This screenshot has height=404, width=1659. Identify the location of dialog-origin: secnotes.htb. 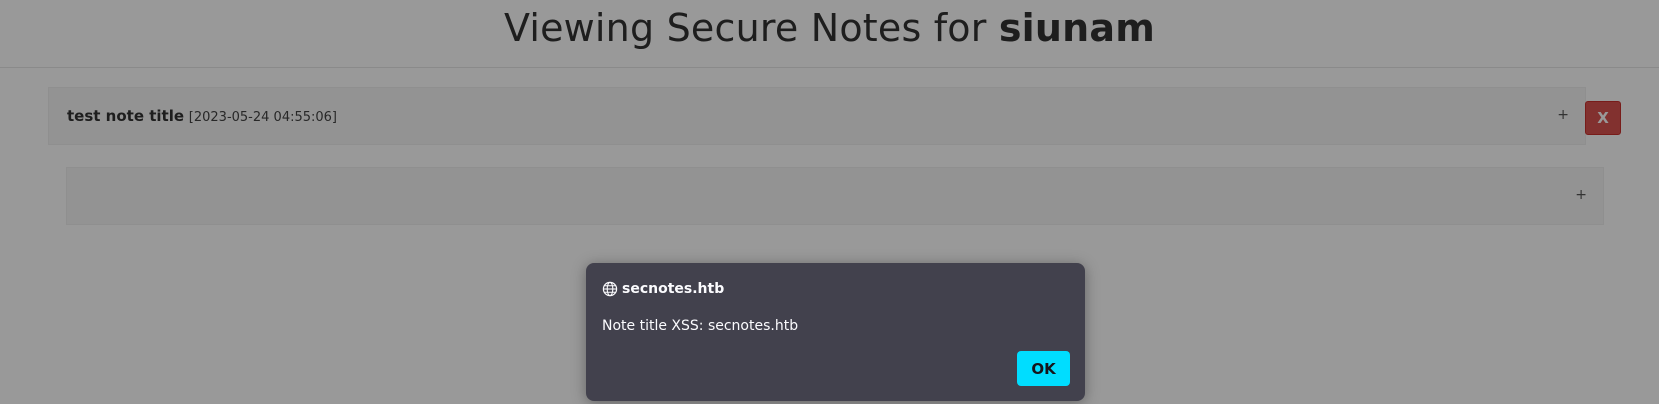
(663, 289).